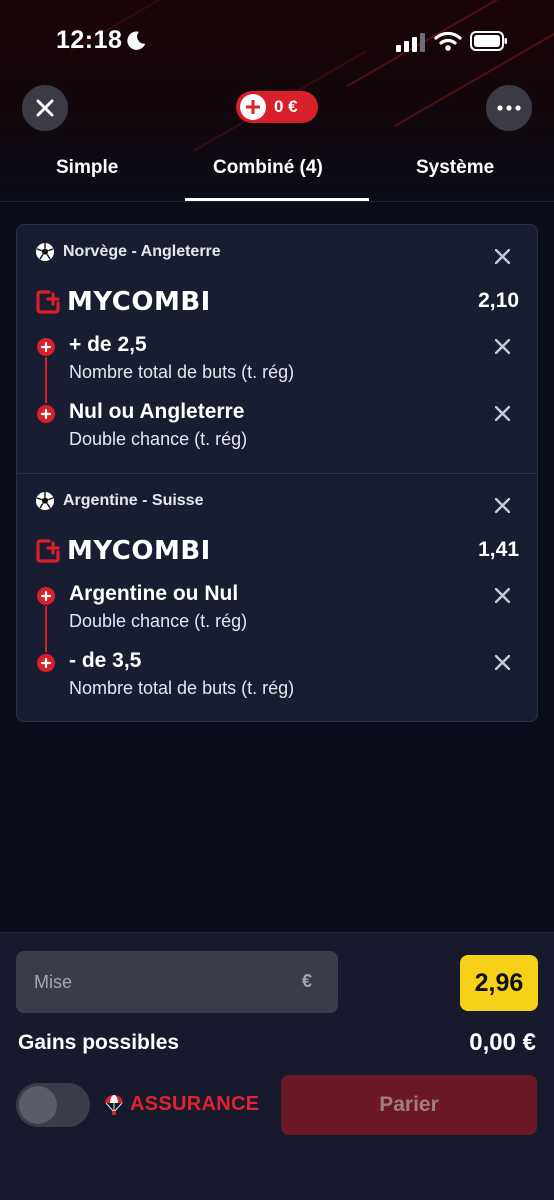  I want to click on status-bar: 12:18, so click(277, 42).